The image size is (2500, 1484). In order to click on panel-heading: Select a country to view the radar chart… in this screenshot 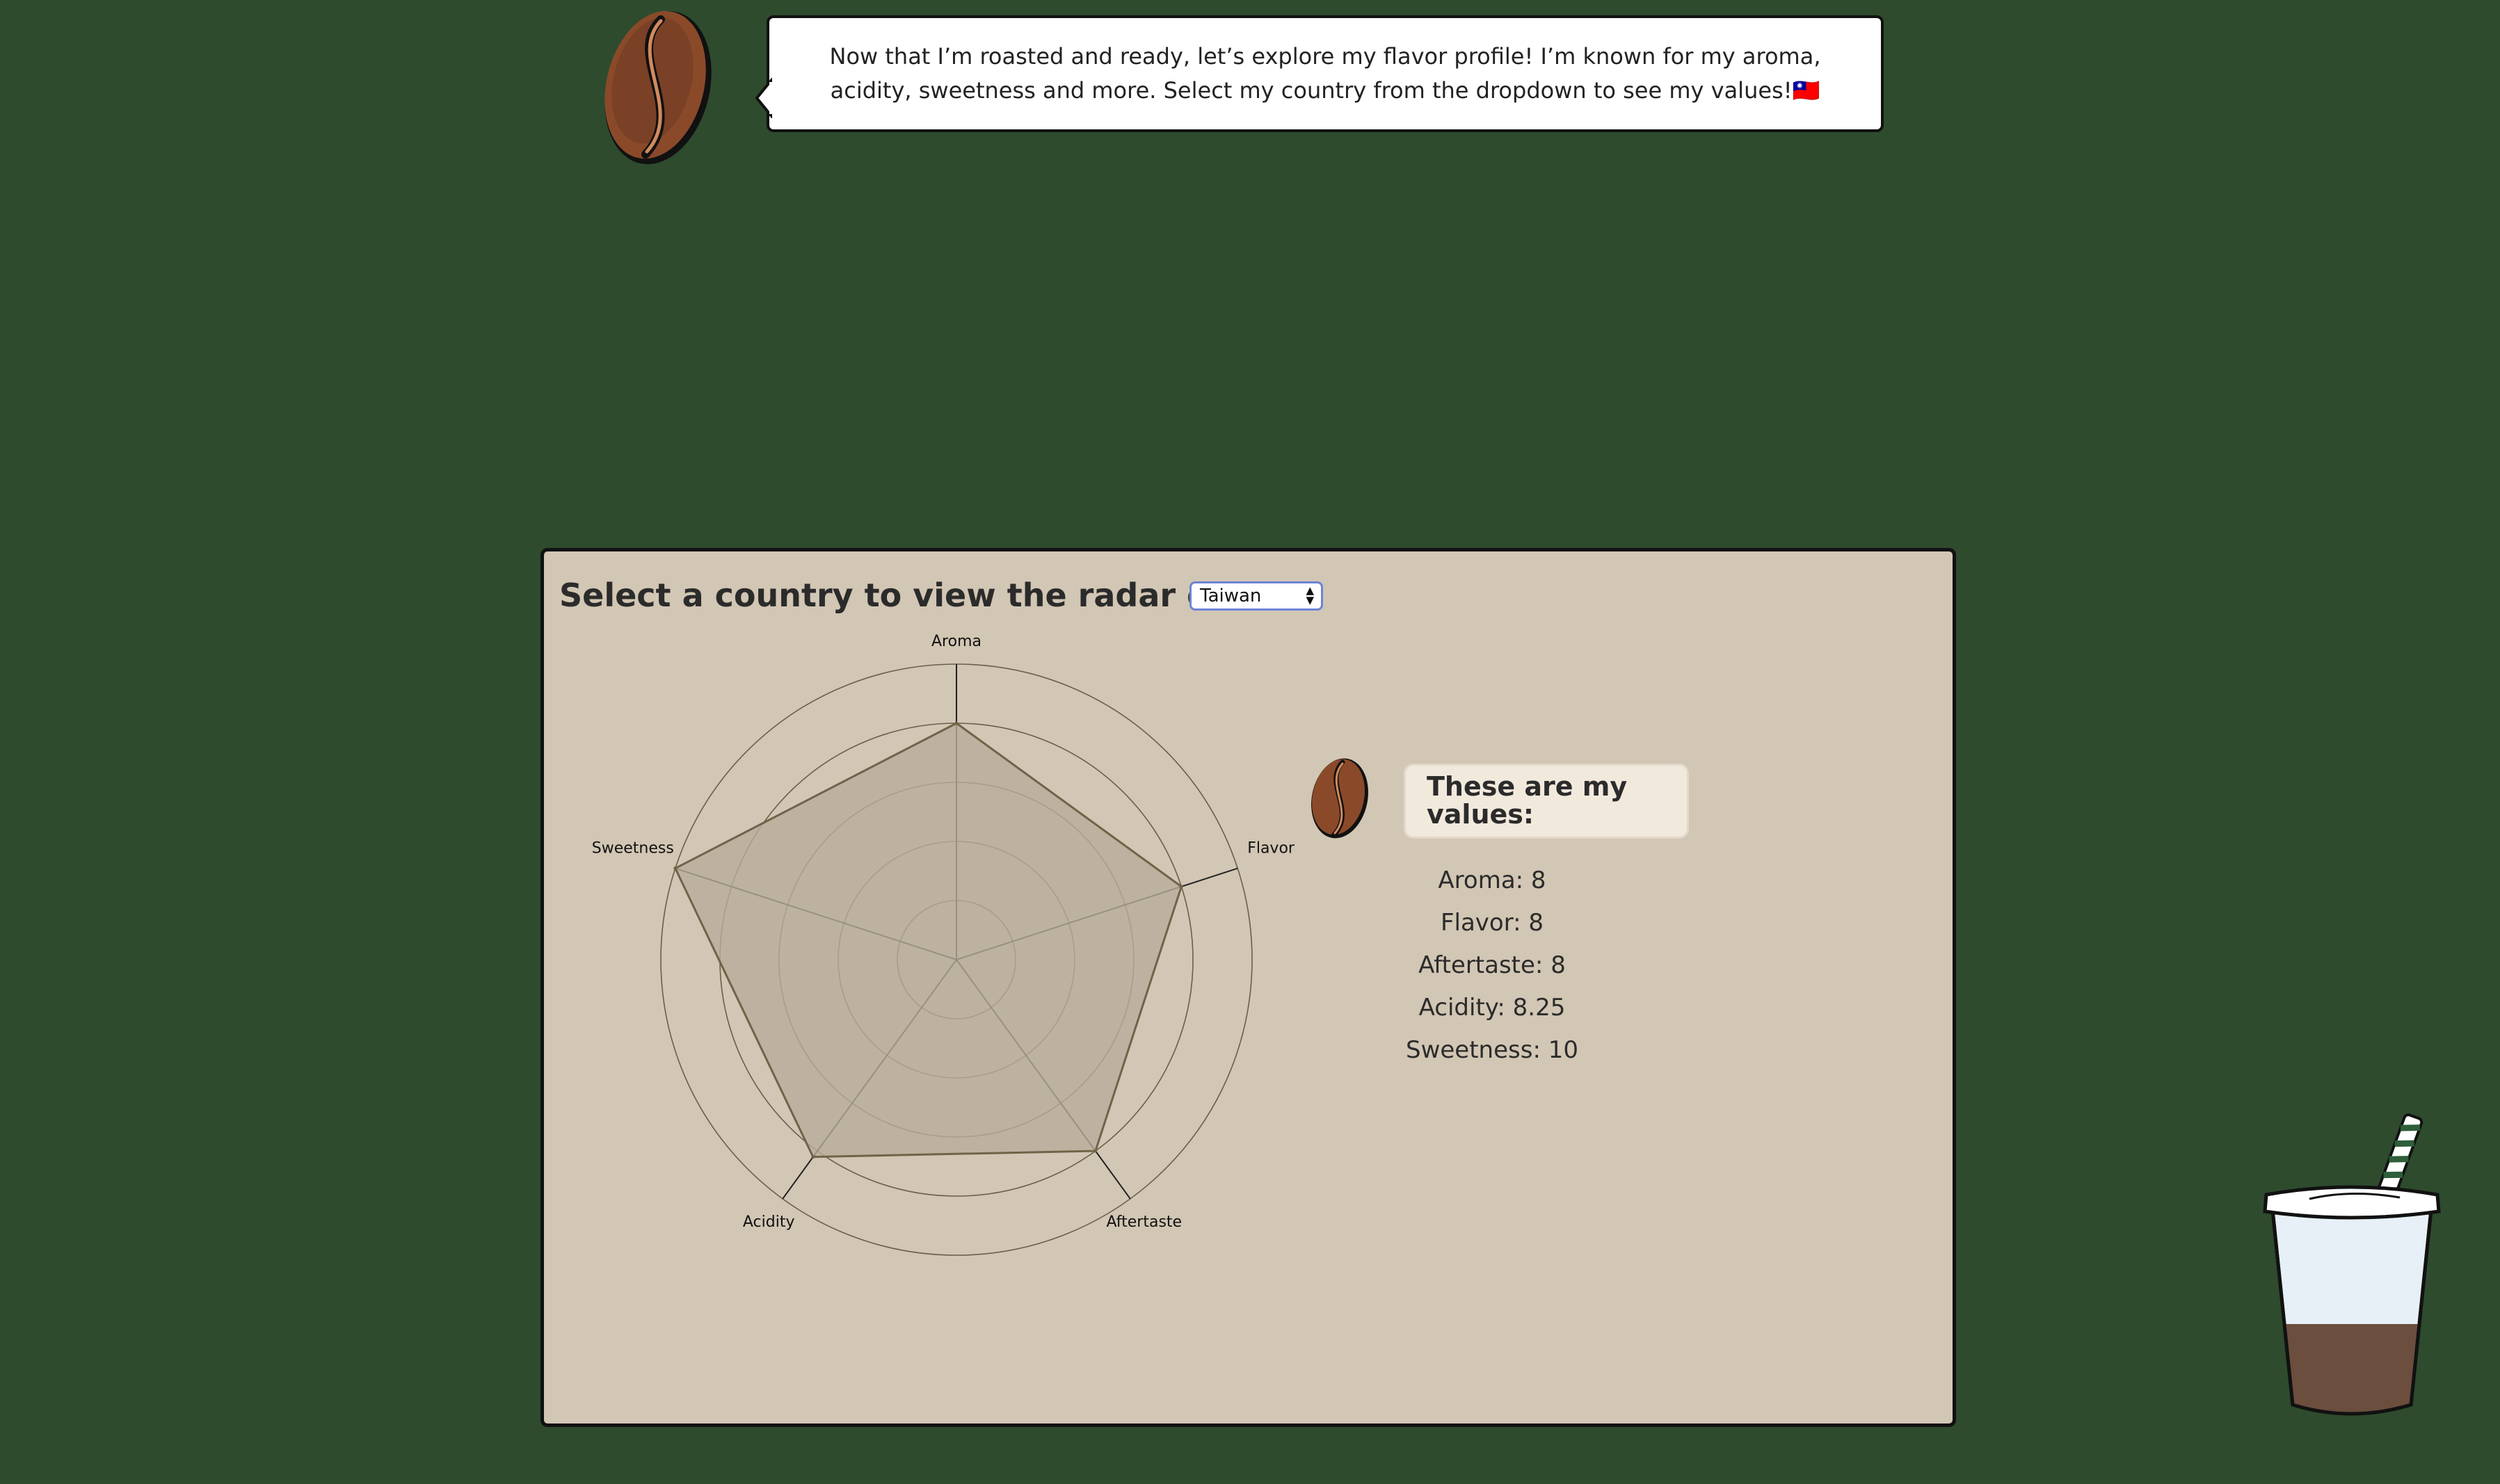, I will do `click(927, 595)`.